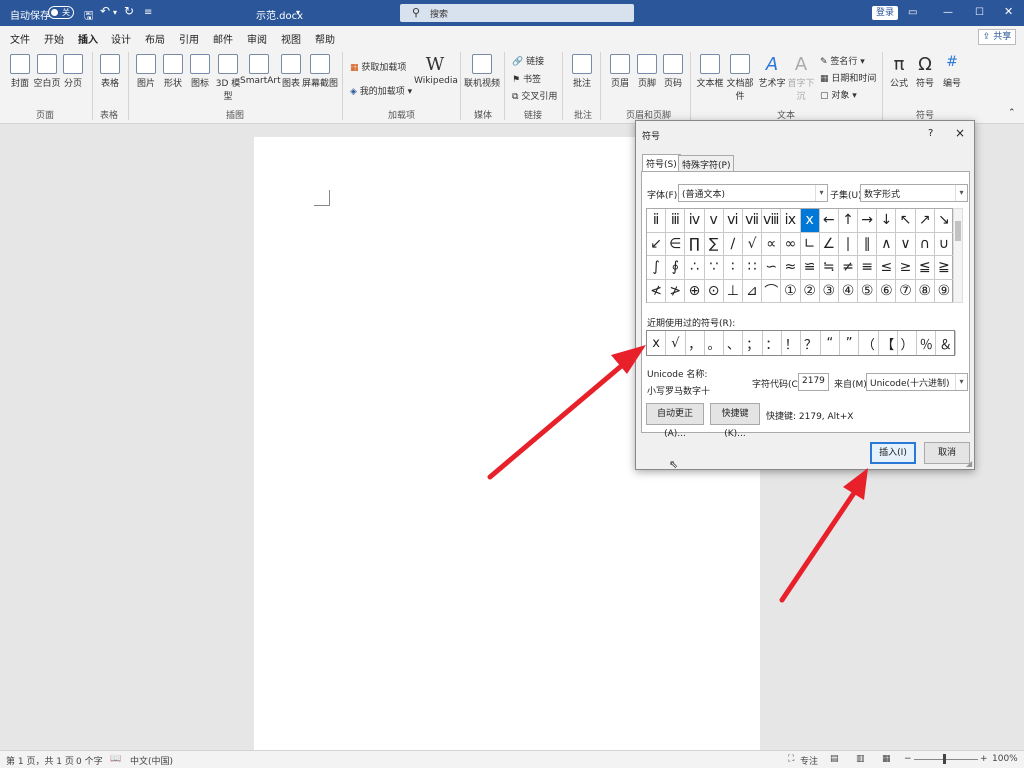 This screenshot has height=768, width=1024. What do you see at coordinates (676, 343) in the screenshot?
I see `recent-symbol-cell: √` at bounding box center [676, 343].